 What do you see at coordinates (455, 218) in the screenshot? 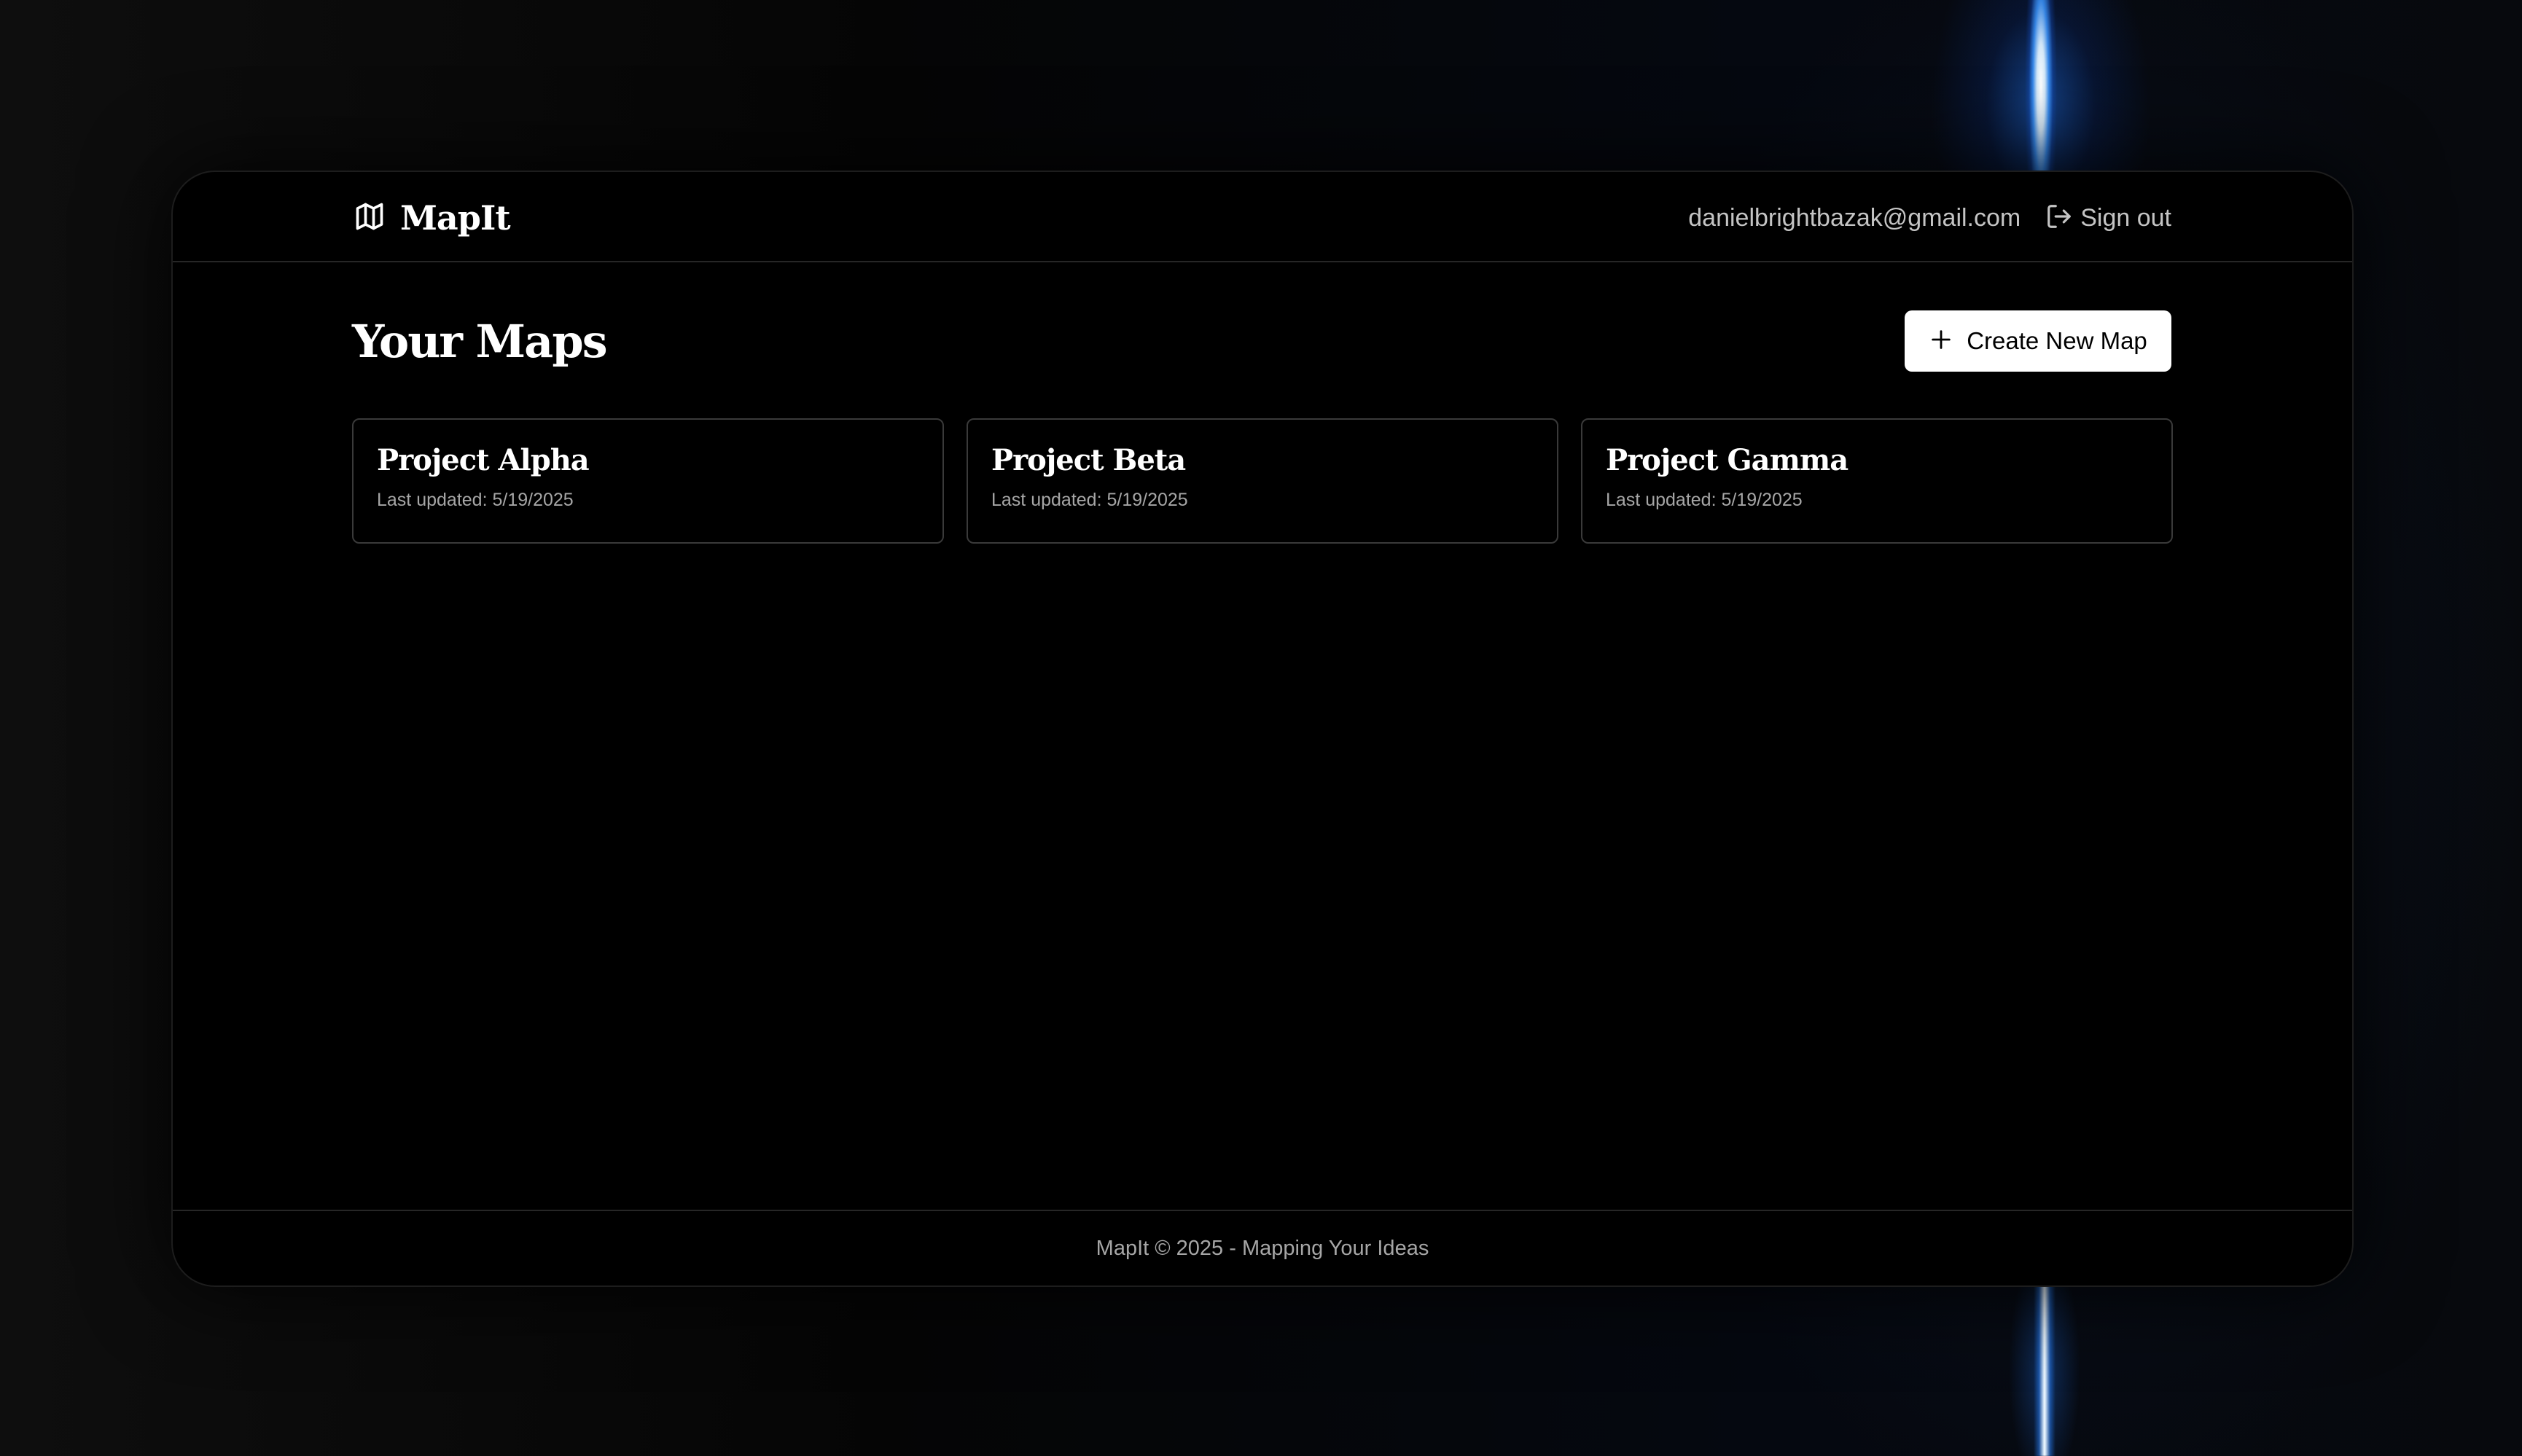
I see `brand-name: MapIt` at bounding box center [455, 218].